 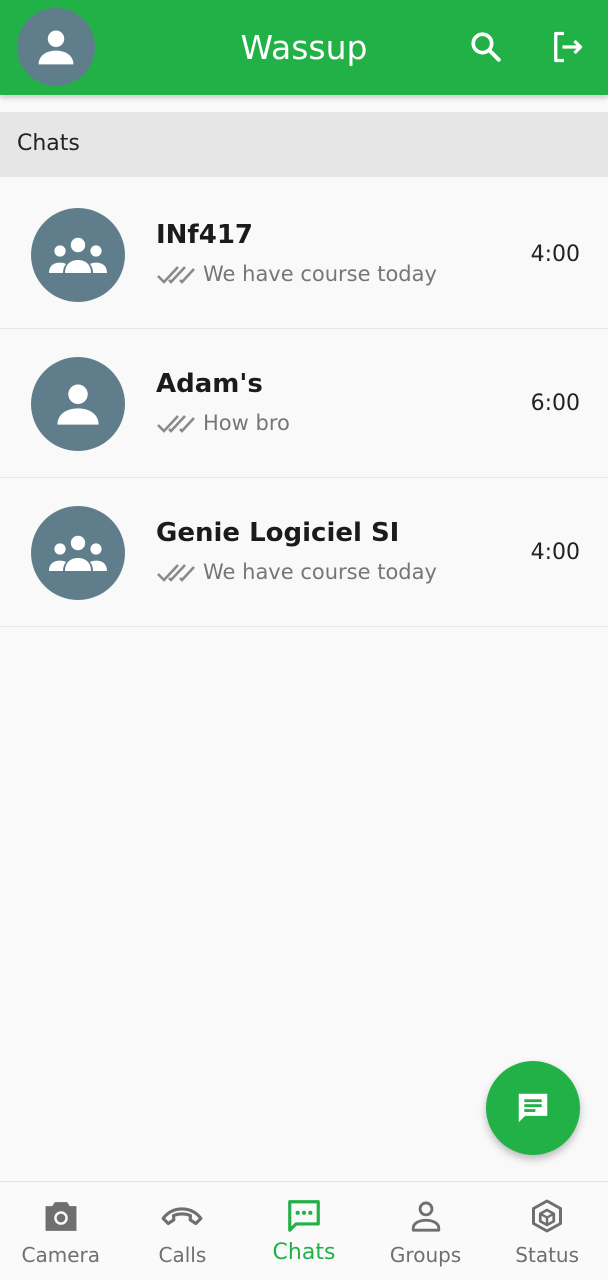 I want to click on chat-name: Genie Logiciel SI, so click(x=278, y=533).